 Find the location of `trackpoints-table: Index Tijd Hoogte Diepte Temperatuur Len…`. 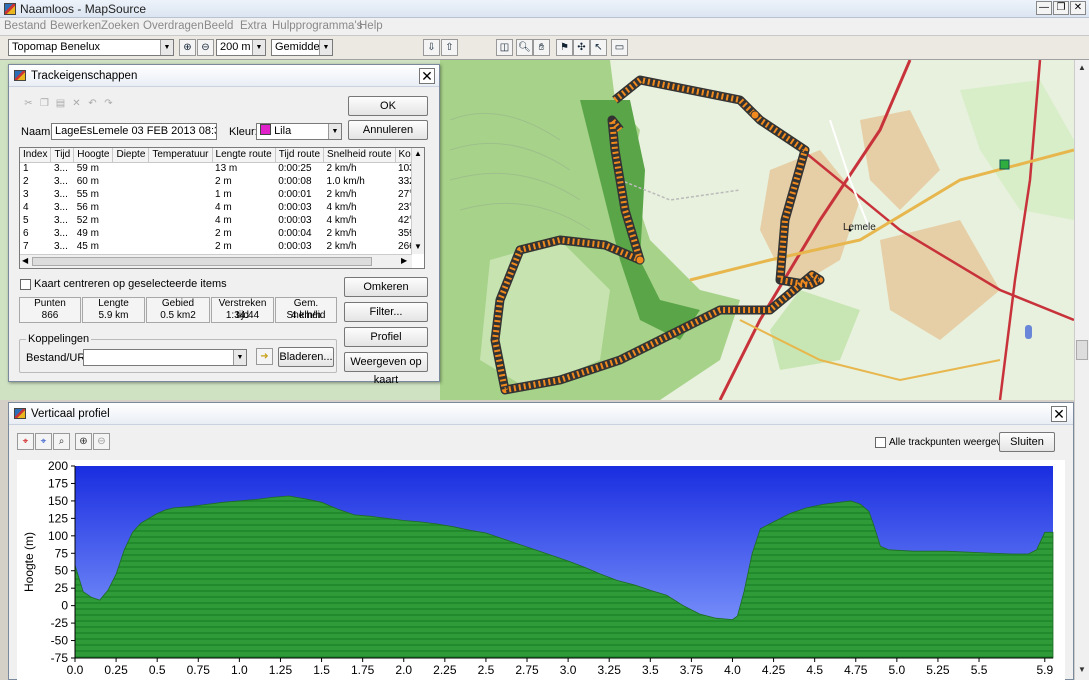

trackpoints-table: Index Tijd Hoogte Diepte Temperatuur Len… is located at coordinates (222, 208).